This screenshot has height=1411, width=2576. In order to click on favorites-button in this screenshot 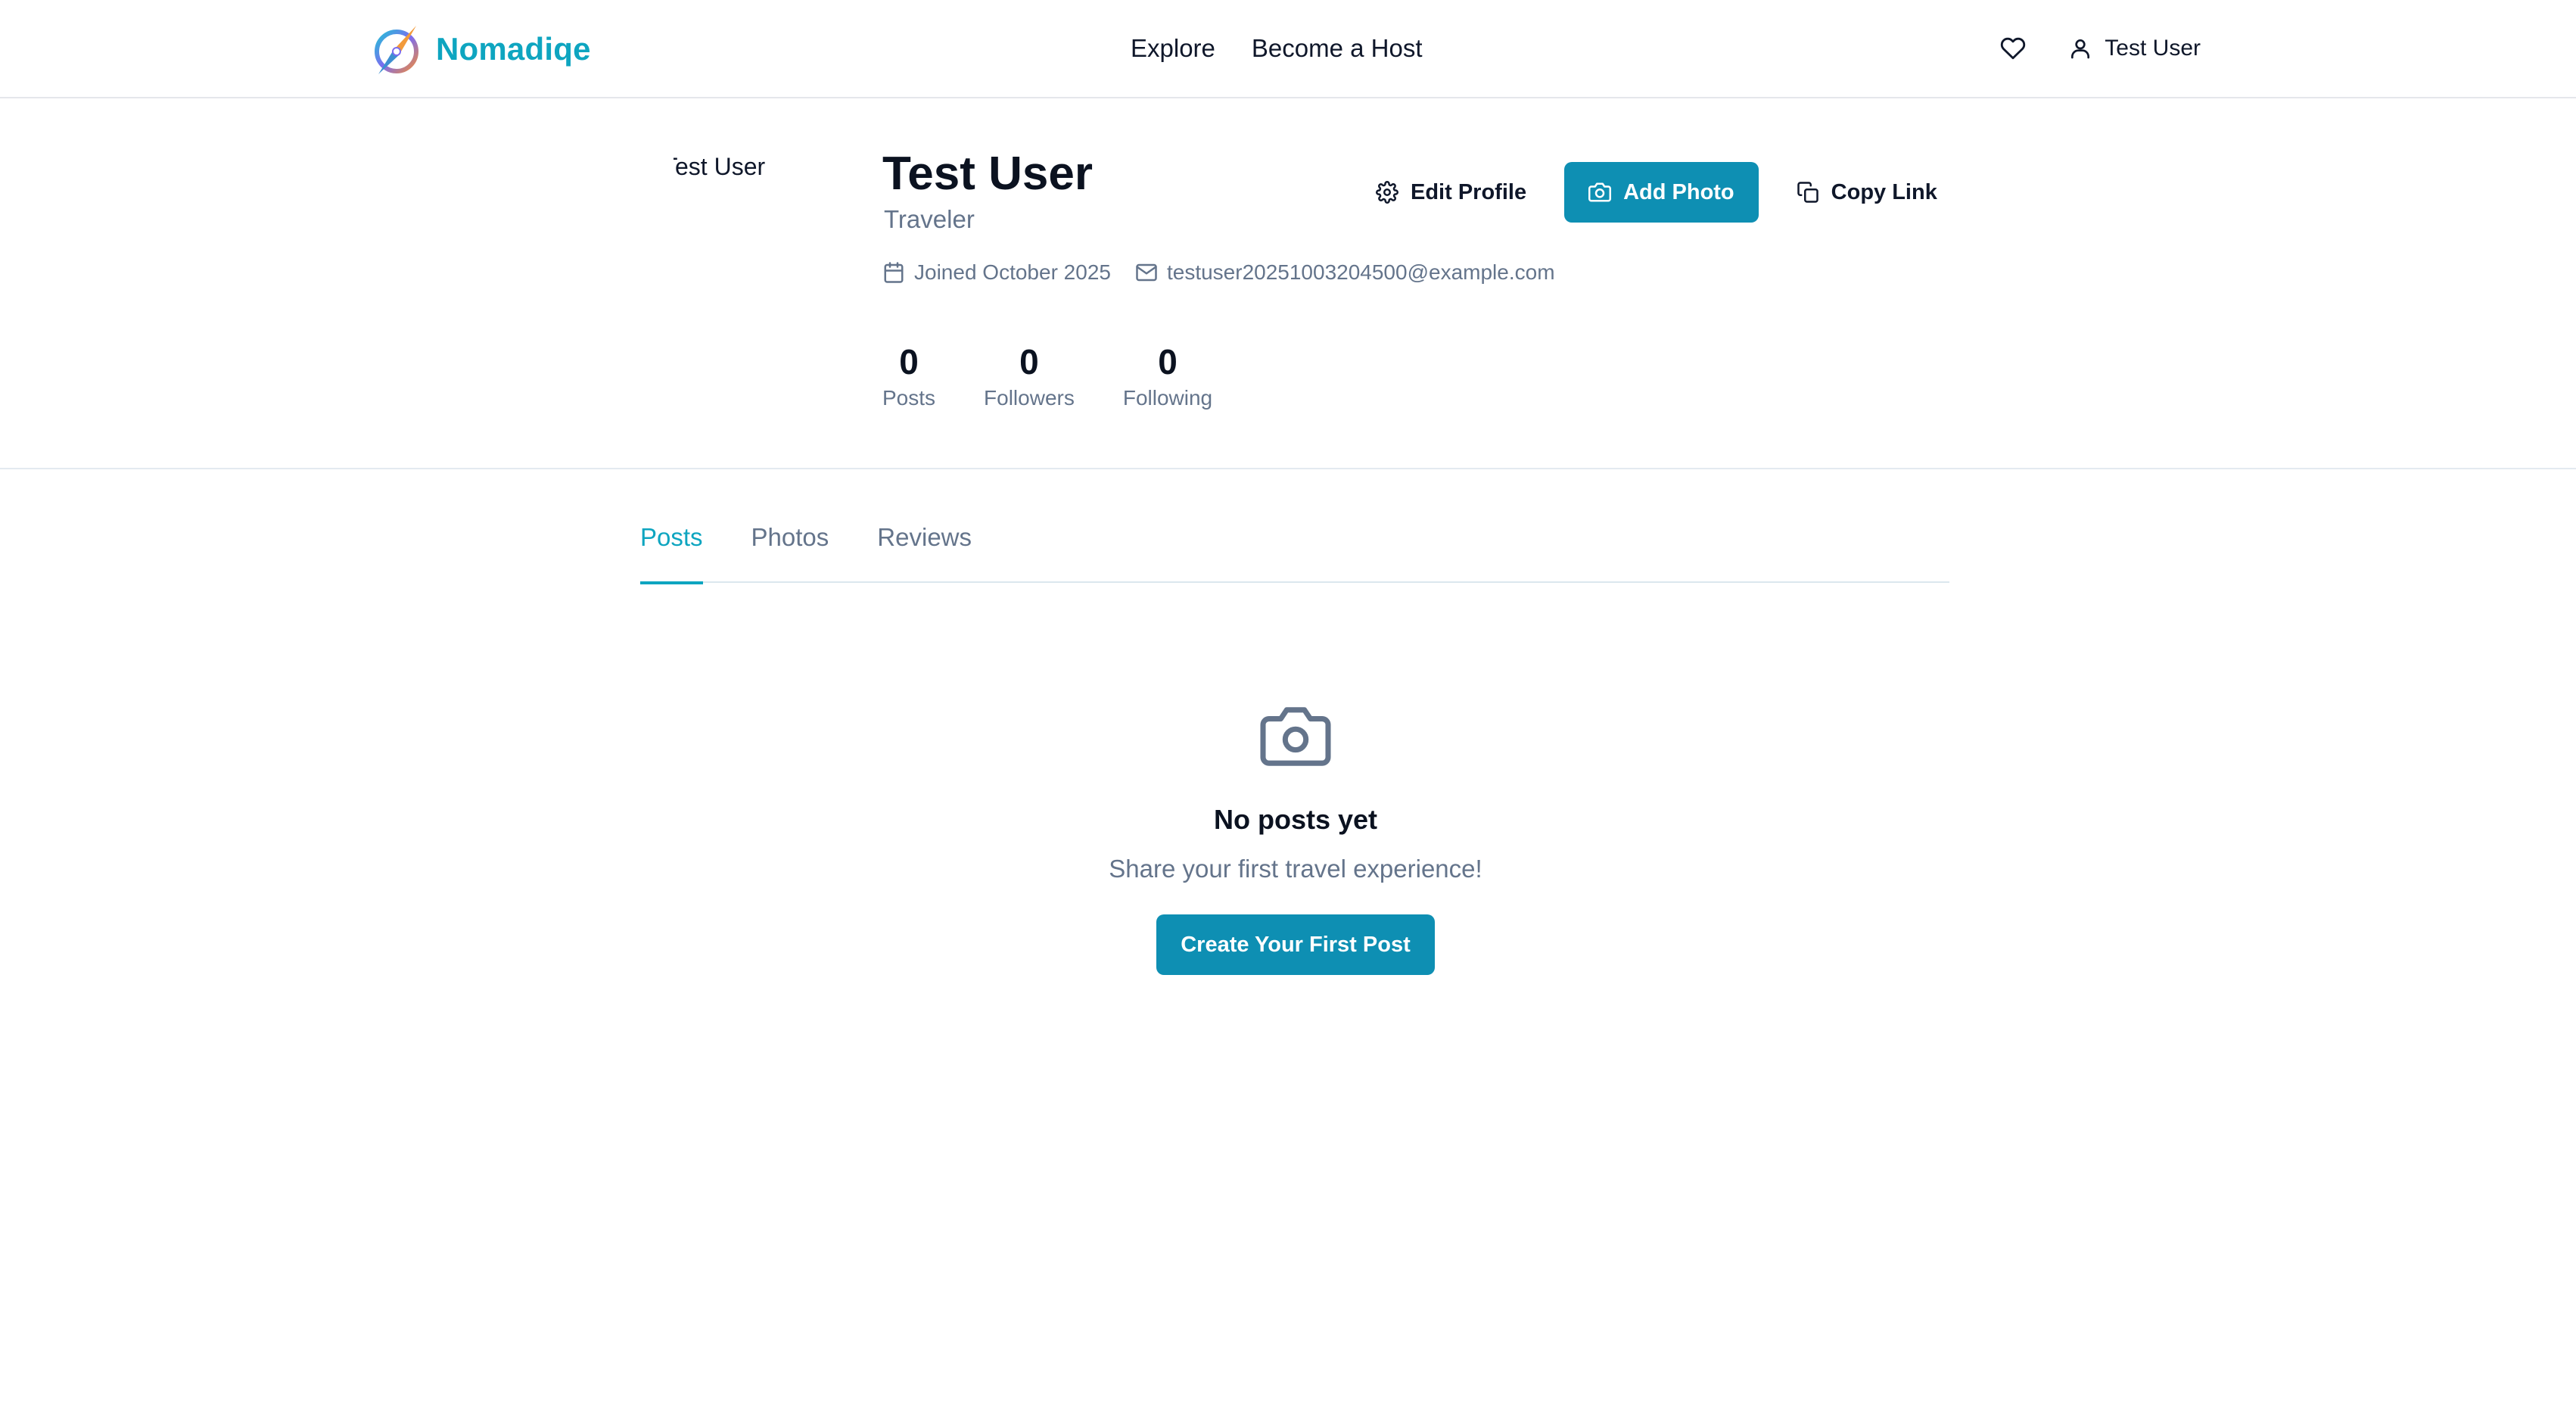, I will do `click(2013, 48)`.